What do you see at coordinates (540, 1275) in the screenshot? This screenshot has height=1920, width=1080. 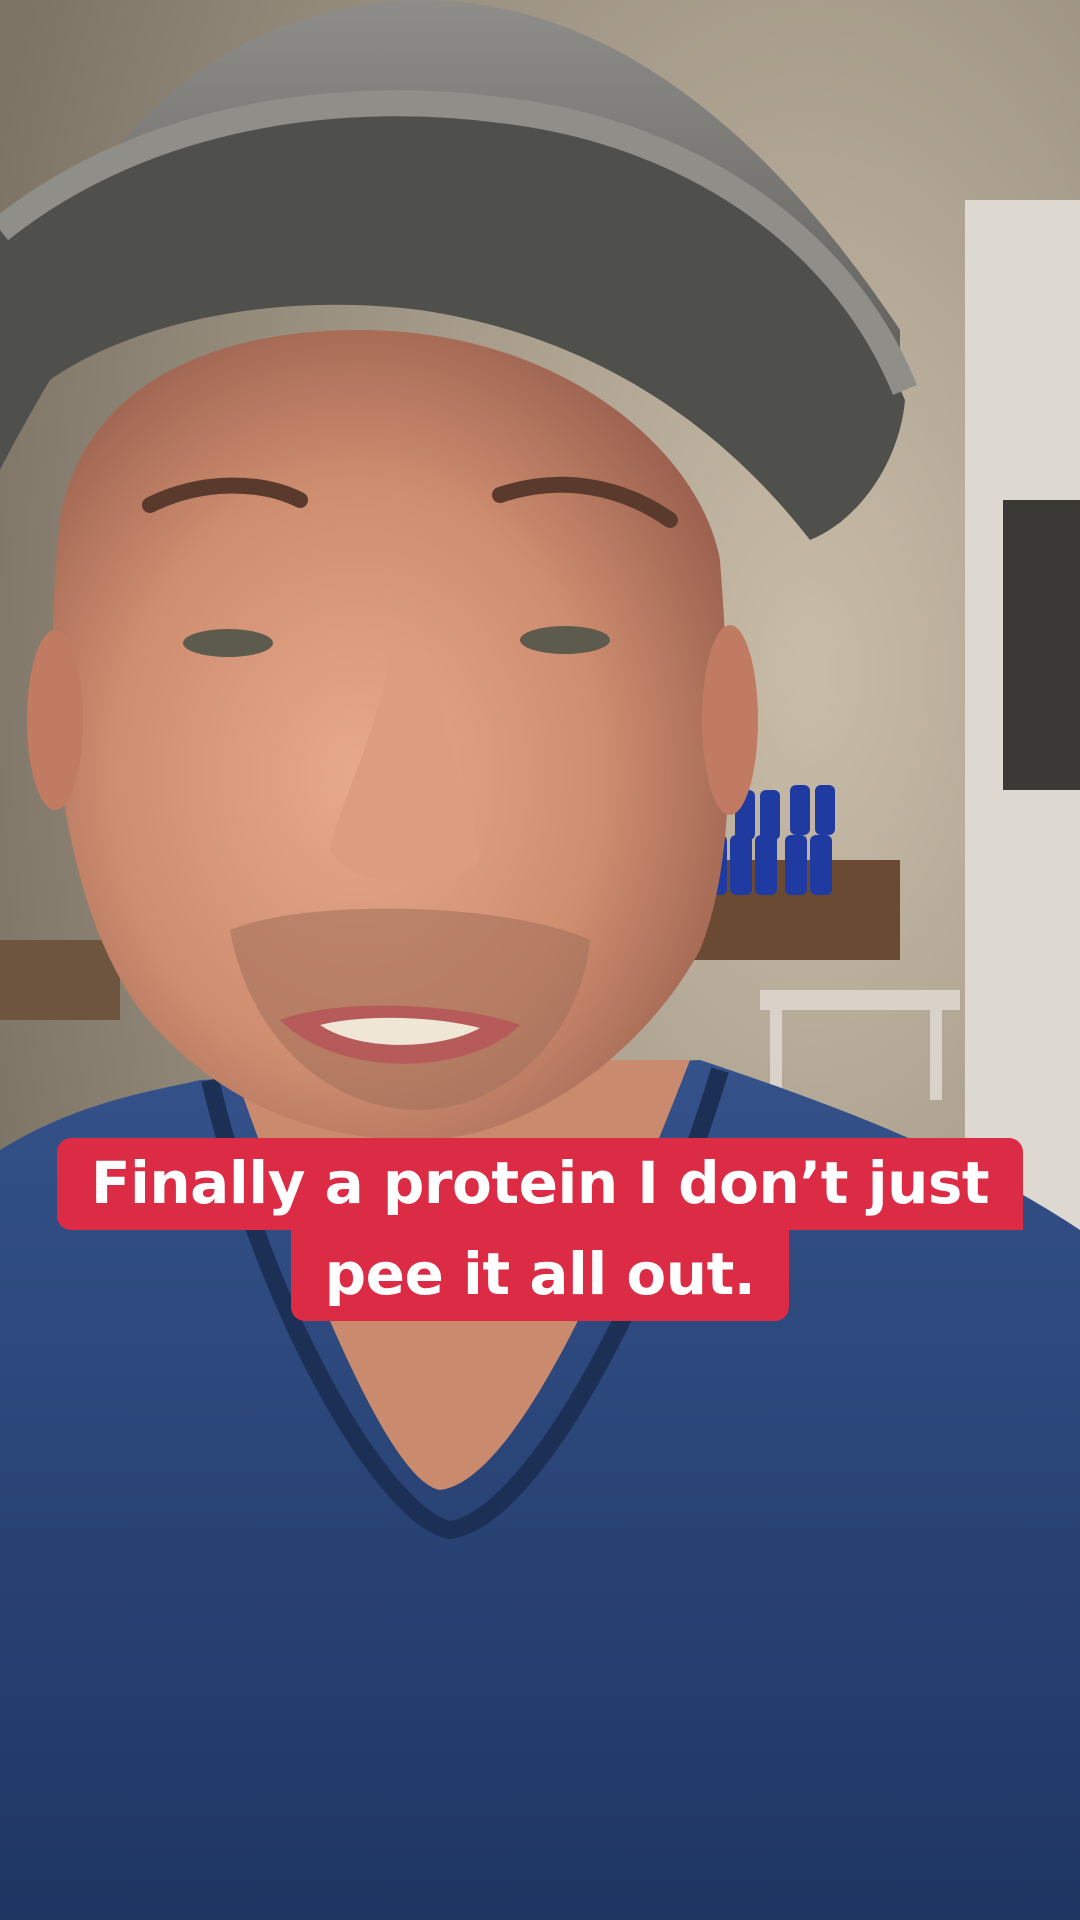 I see `caption-line-2: pee it all out.` at bounding box center [540, 1275].